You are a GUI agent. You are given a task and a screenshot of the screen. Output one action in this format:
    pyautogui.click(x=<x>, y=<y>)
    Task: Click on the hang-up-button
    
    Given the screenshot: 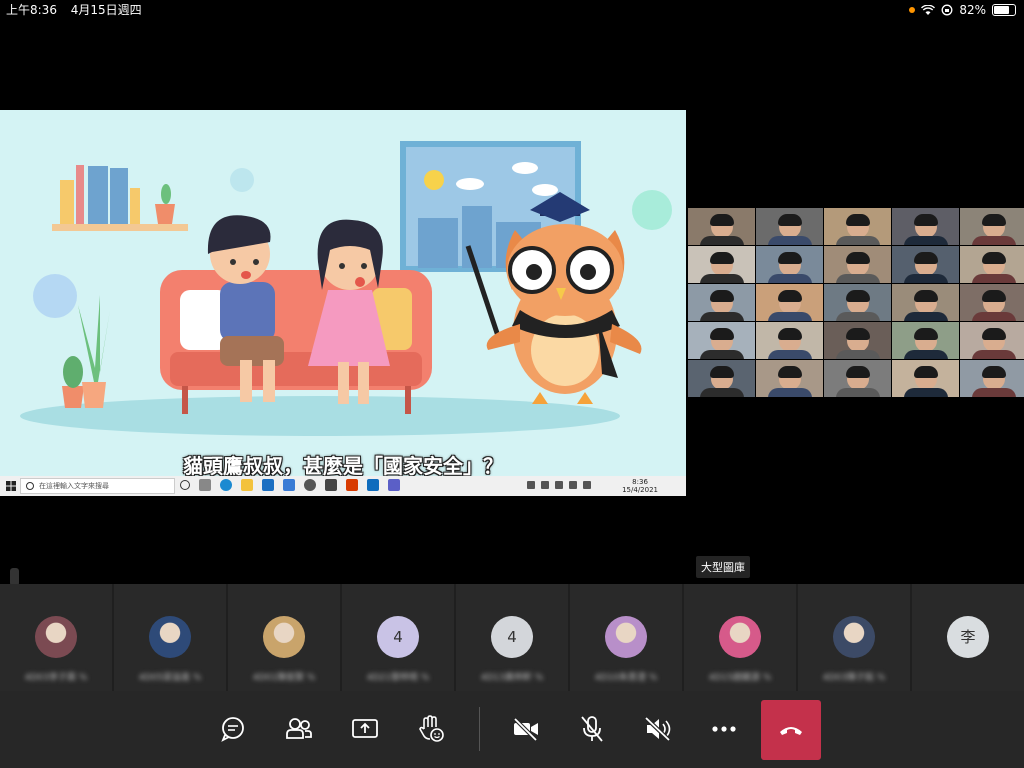 What is the action you would take?
    pyautogui.click(x=791, y=730)
    